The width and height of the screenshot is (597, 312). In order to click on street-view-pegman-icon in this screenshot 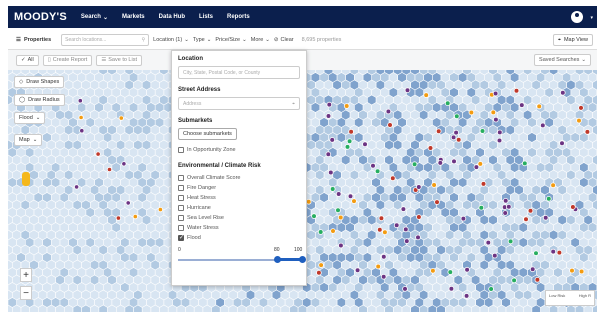, I will do `click(26, 179)`.